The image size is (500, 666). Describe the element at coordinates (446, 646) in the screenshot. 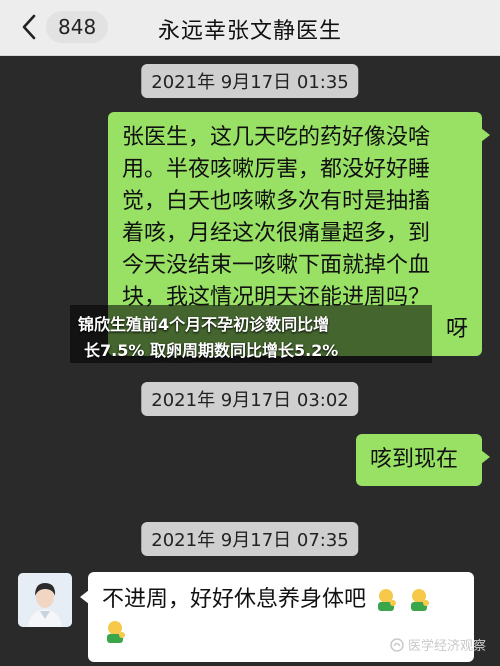

I see `watermark-text: 医学经济观察` at that location.